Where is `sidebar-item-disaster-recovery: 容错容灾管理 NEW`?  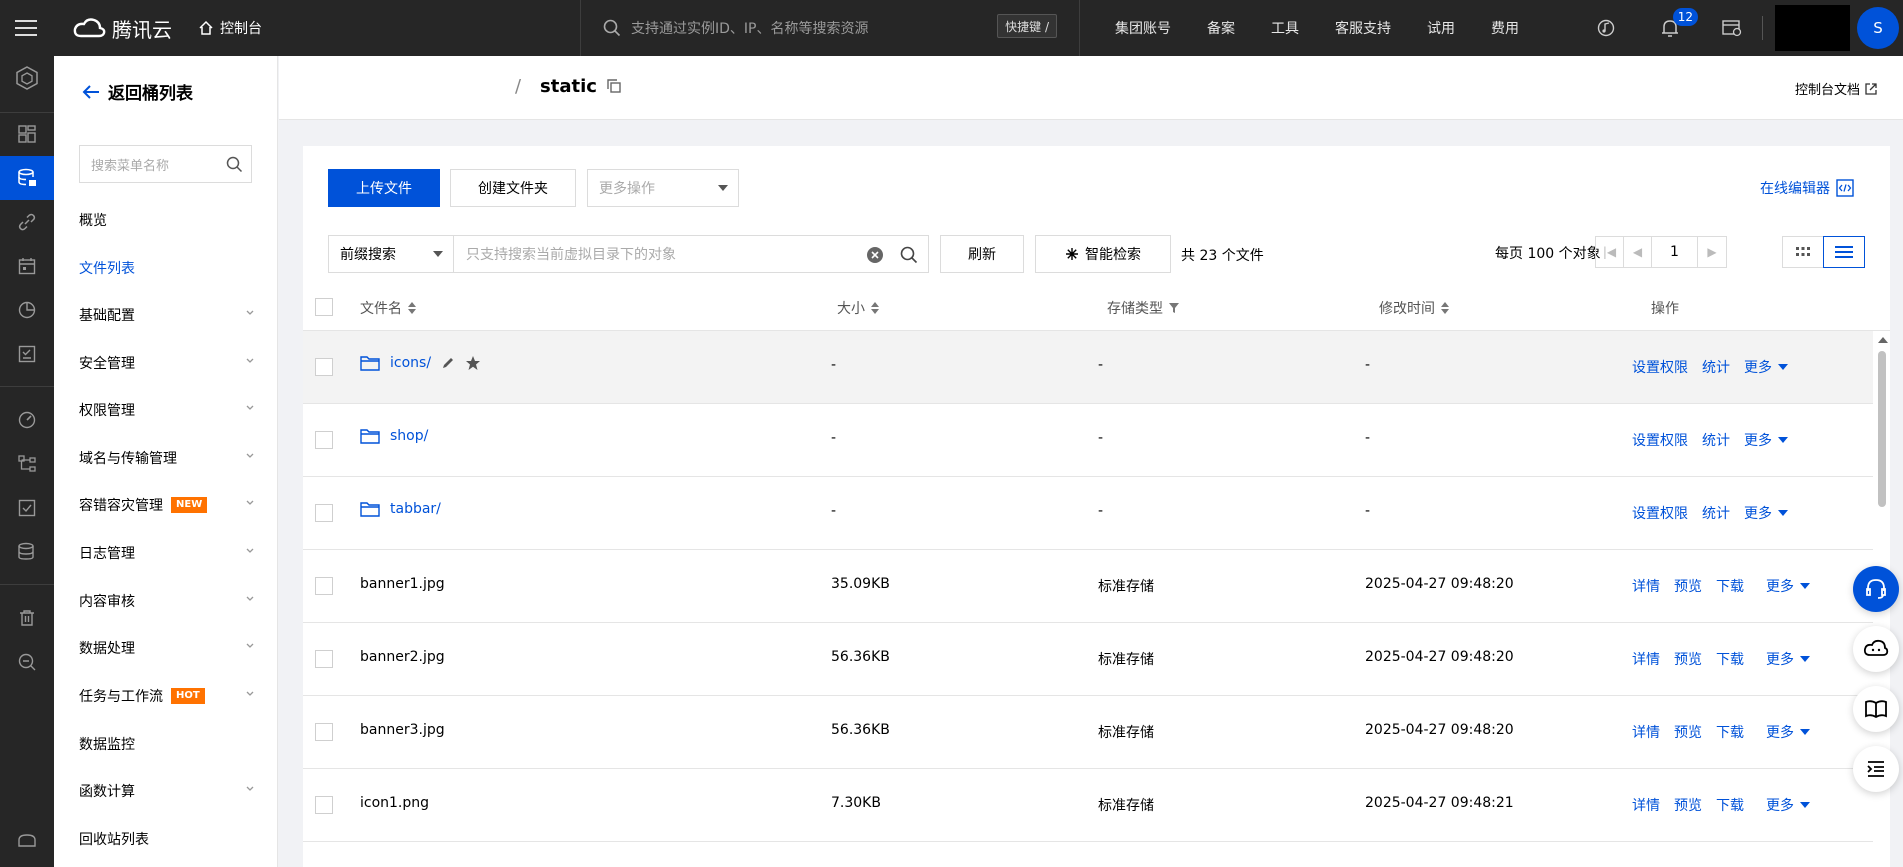
sidebar-item-disaster-recovery: 容错容灾管理 NEW is located at coordinates (167, 505).